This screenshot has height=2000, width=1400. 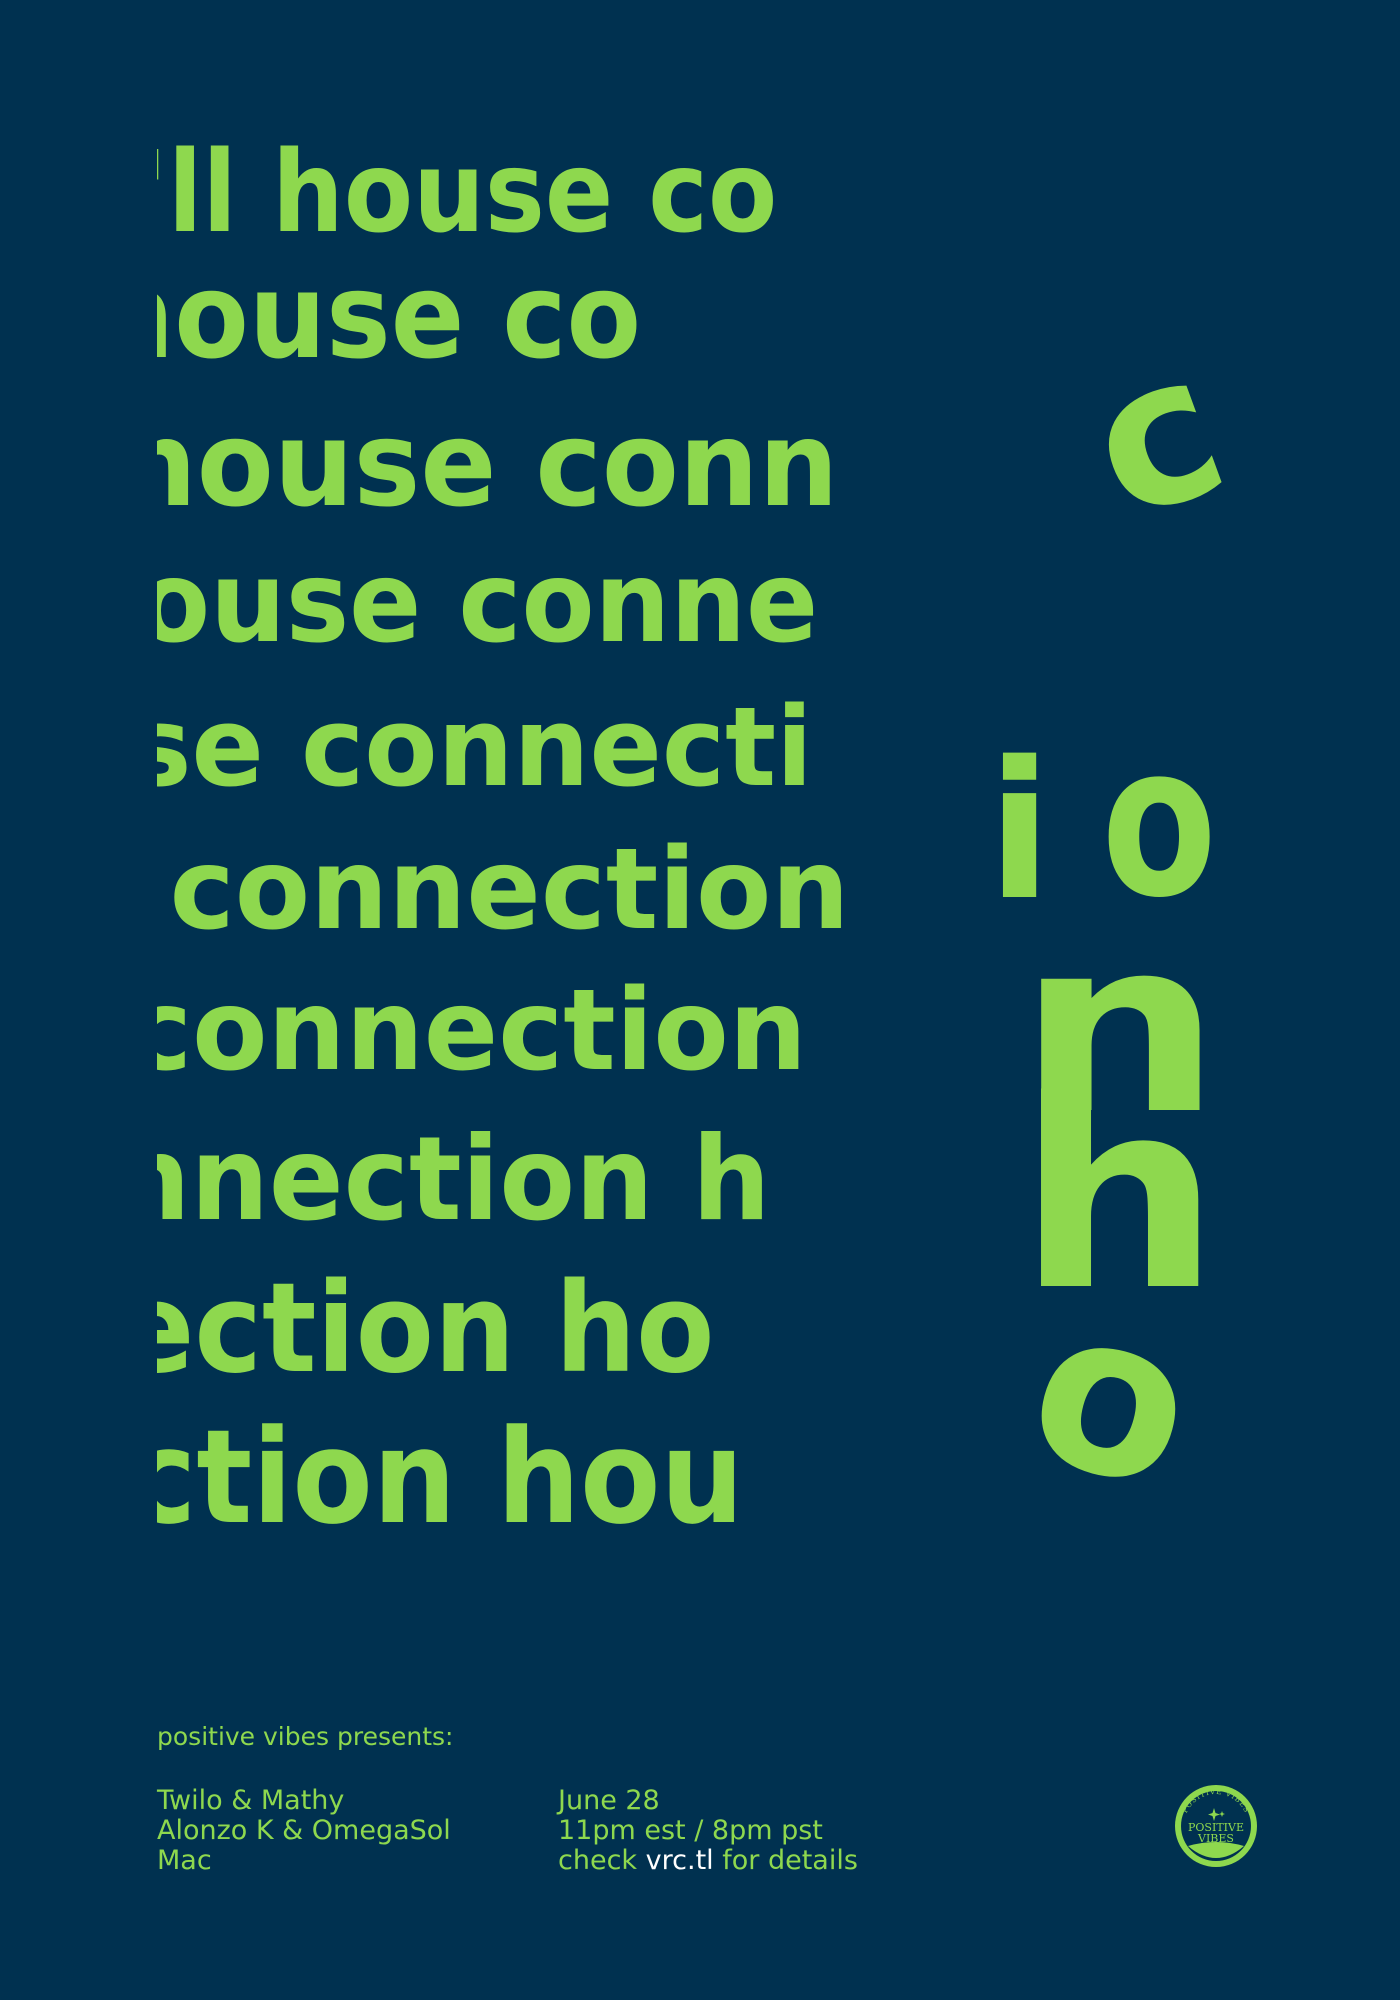 What do you see at coordinates (690, 1830) in the screenshot?
I see `event-time: 11pm est / 8pm pst` at bounding box center [690, 1830].